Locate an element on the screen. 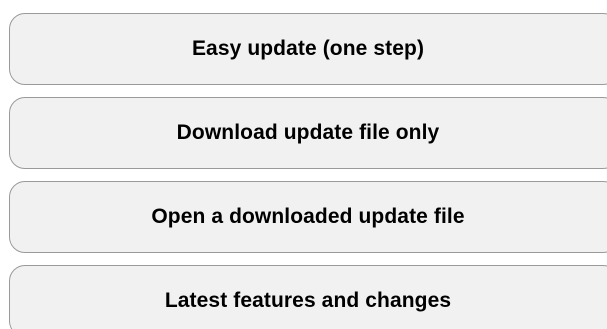 This screenshot has height=329, width=607. download-update-file-label: Download update file only is located at coordinates (308, 132).